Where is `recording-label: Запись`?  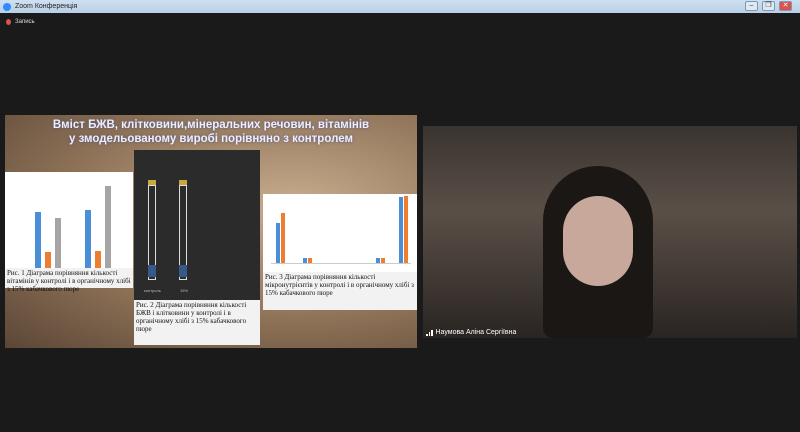 recording-label: Запись is located at coordinates (25, 22).